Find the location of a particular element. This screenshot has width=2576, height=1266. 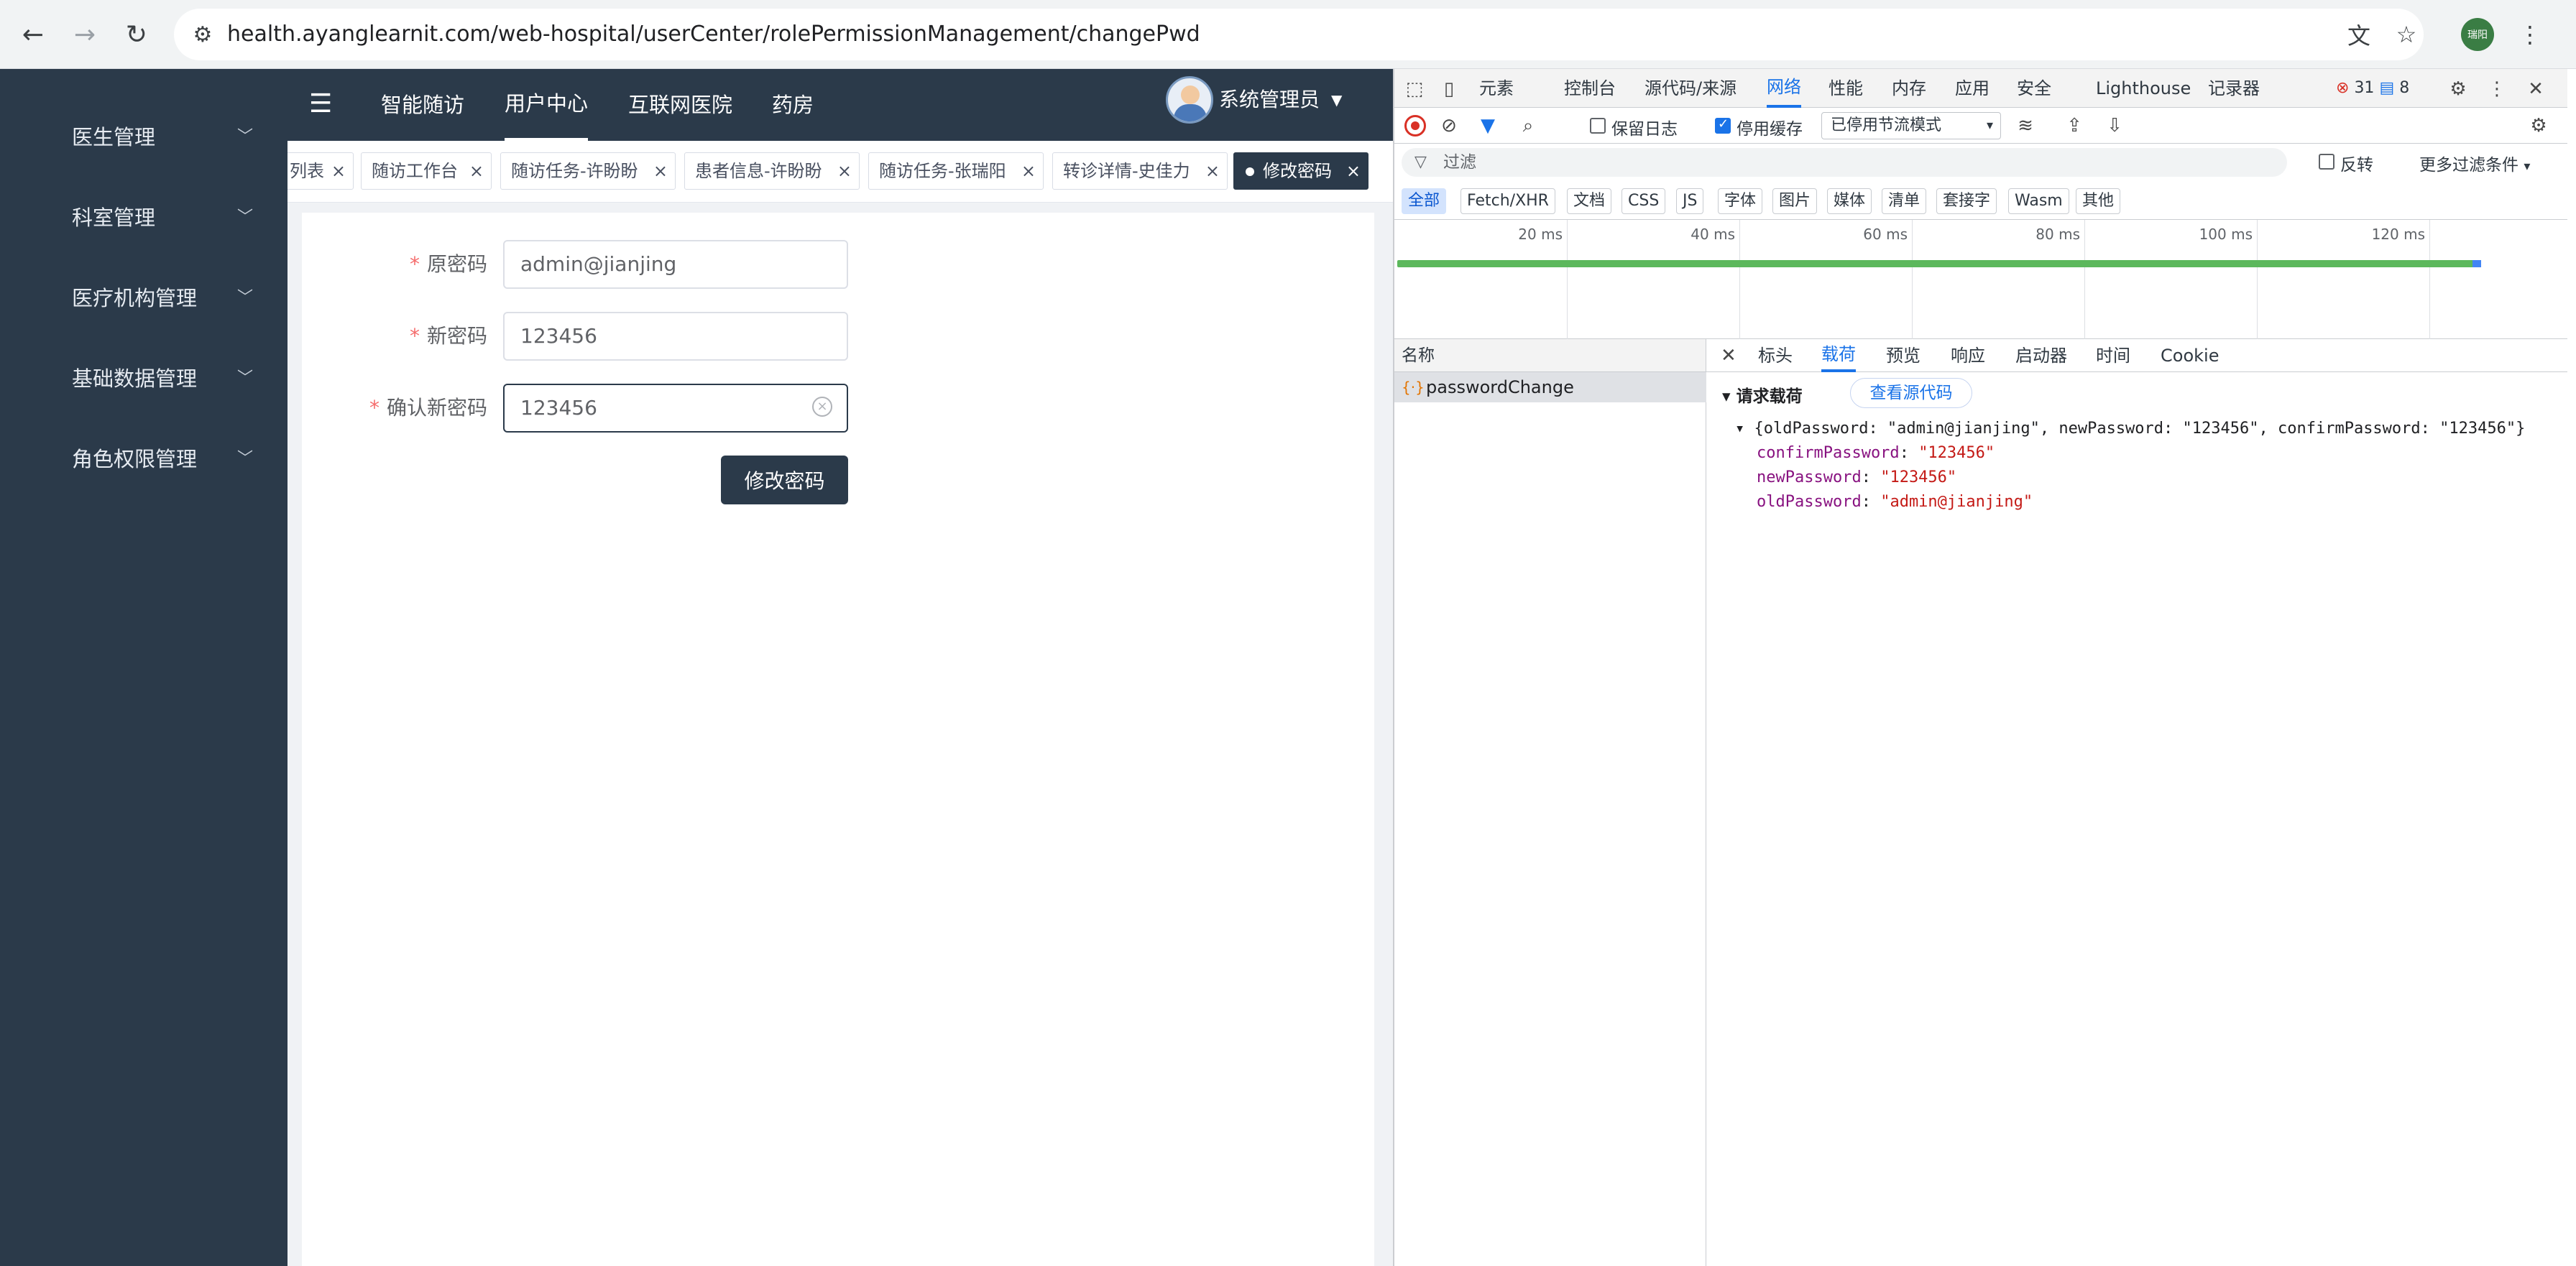

close-devtools-icon: ✕ is located at coordinates (2535, 89).